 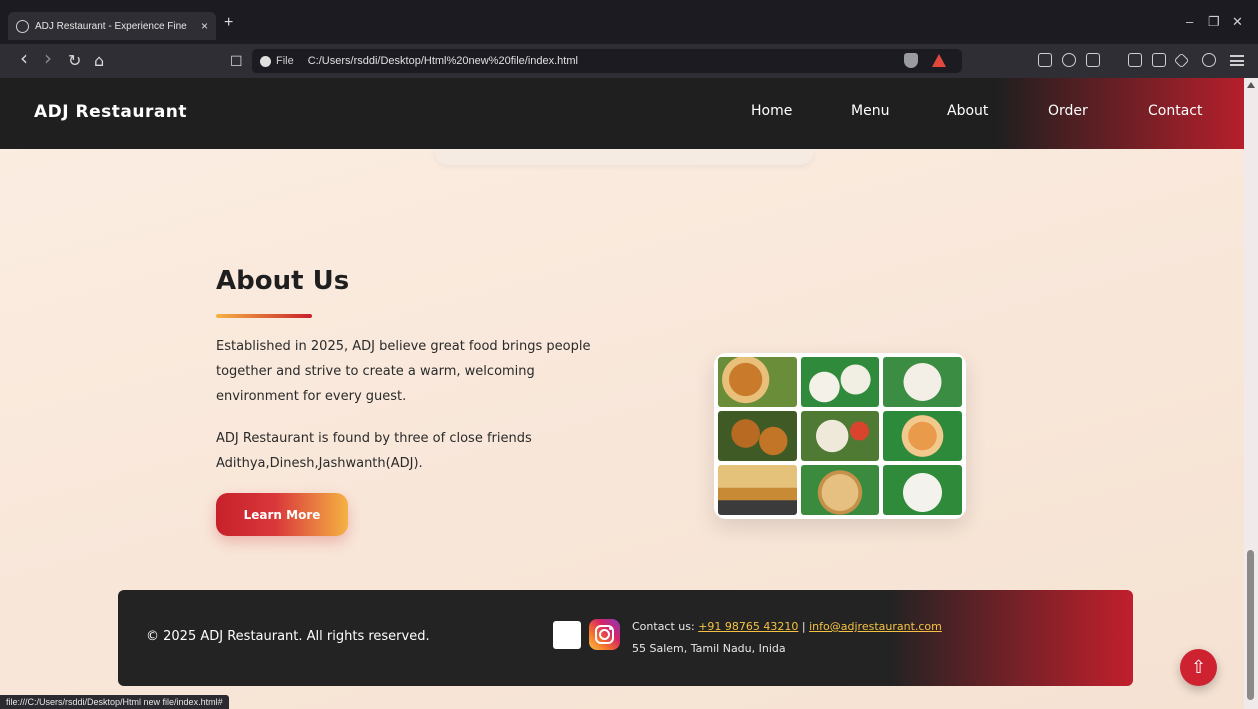 I want to click on title-underline, so click(x=264, y=316).